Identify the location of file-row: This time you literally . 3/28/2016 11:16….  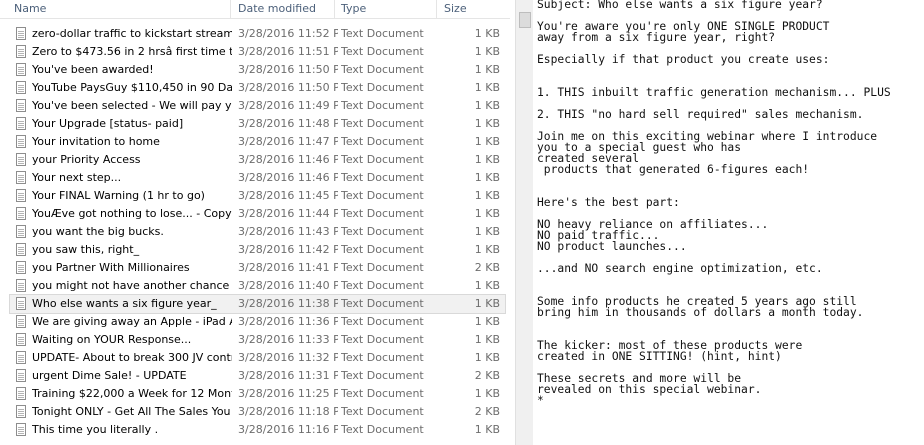
(257, 430).